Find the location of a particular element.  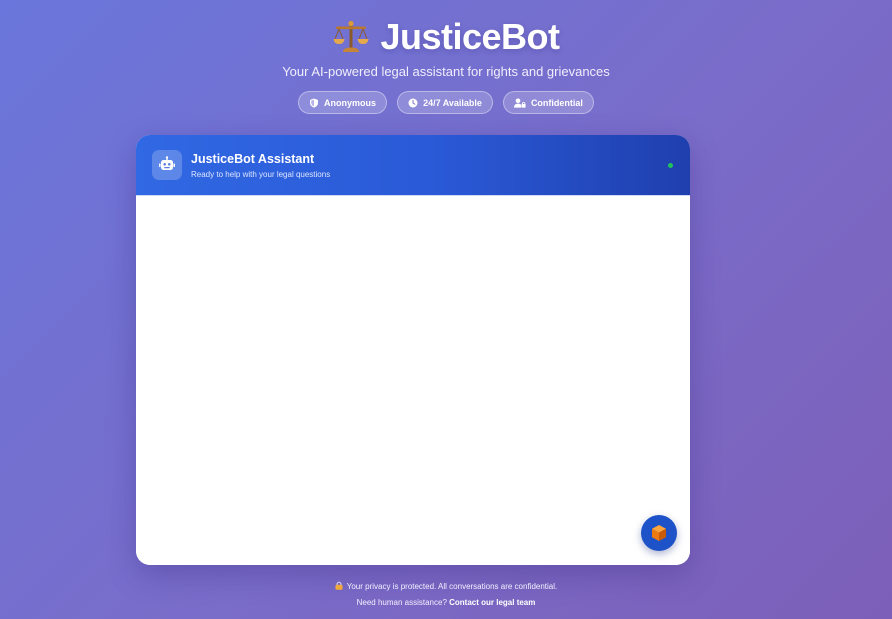

cube-icon is located at coordinates (659, 533).